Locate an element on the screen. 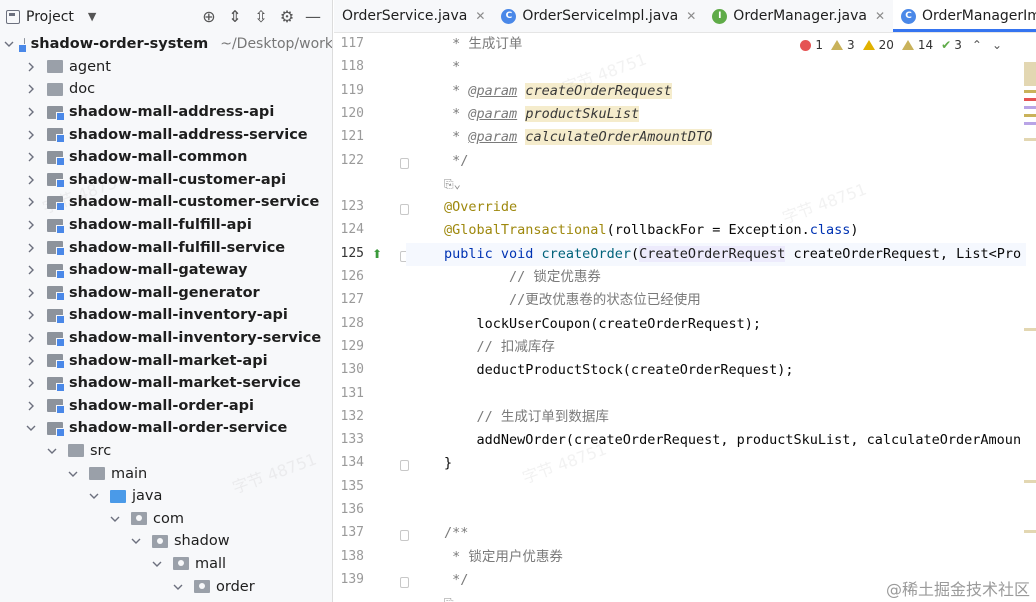 The height and width of the screenshot is (602, 1036). ok-count: ✔ 3 is located at coordinates (951, 45).